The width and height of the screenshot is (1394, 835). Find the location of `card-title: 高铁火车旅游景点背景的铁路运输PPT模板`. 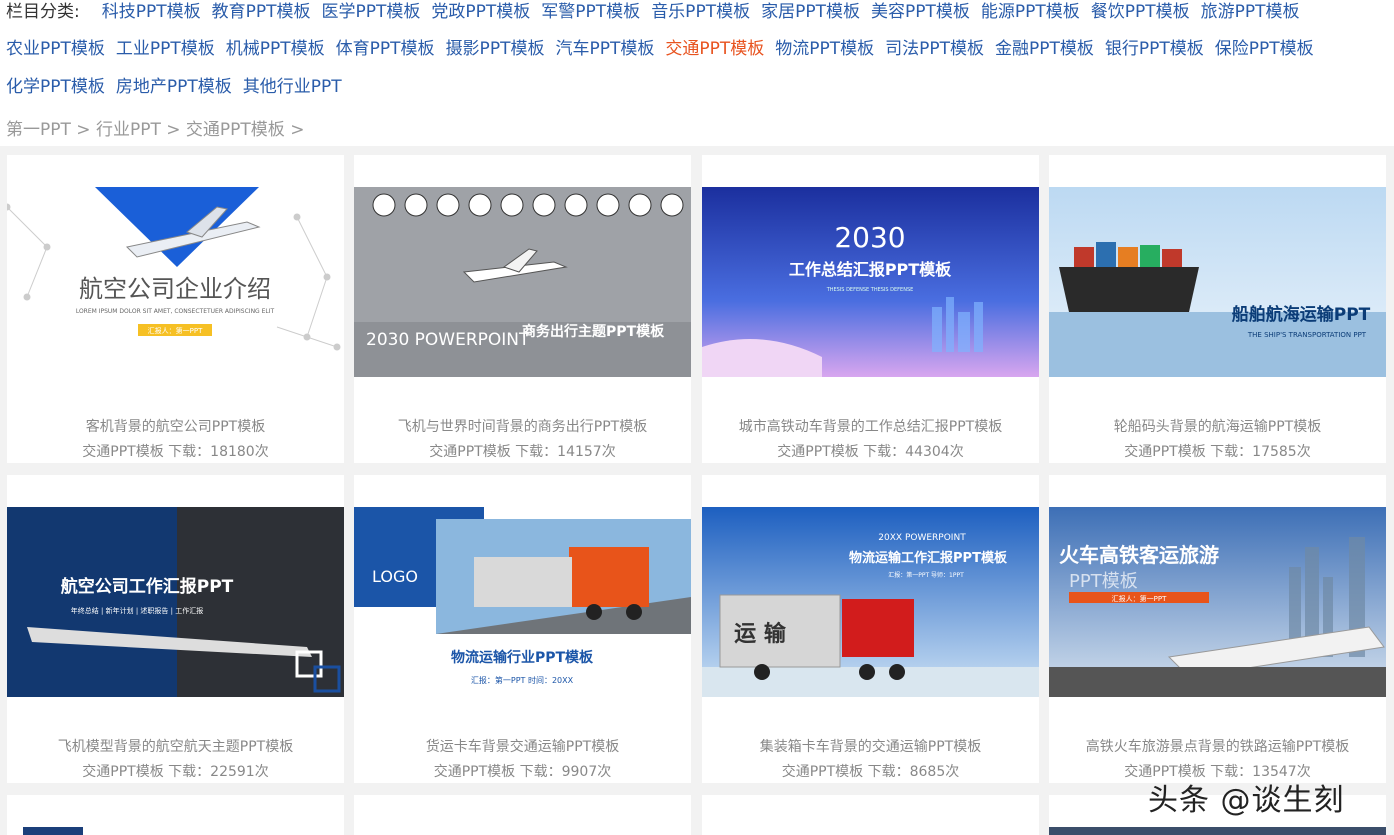

card-title: 高铁火车旅游景点背景的铁路运输PPT模板 is located at coordinates (1217, 746).